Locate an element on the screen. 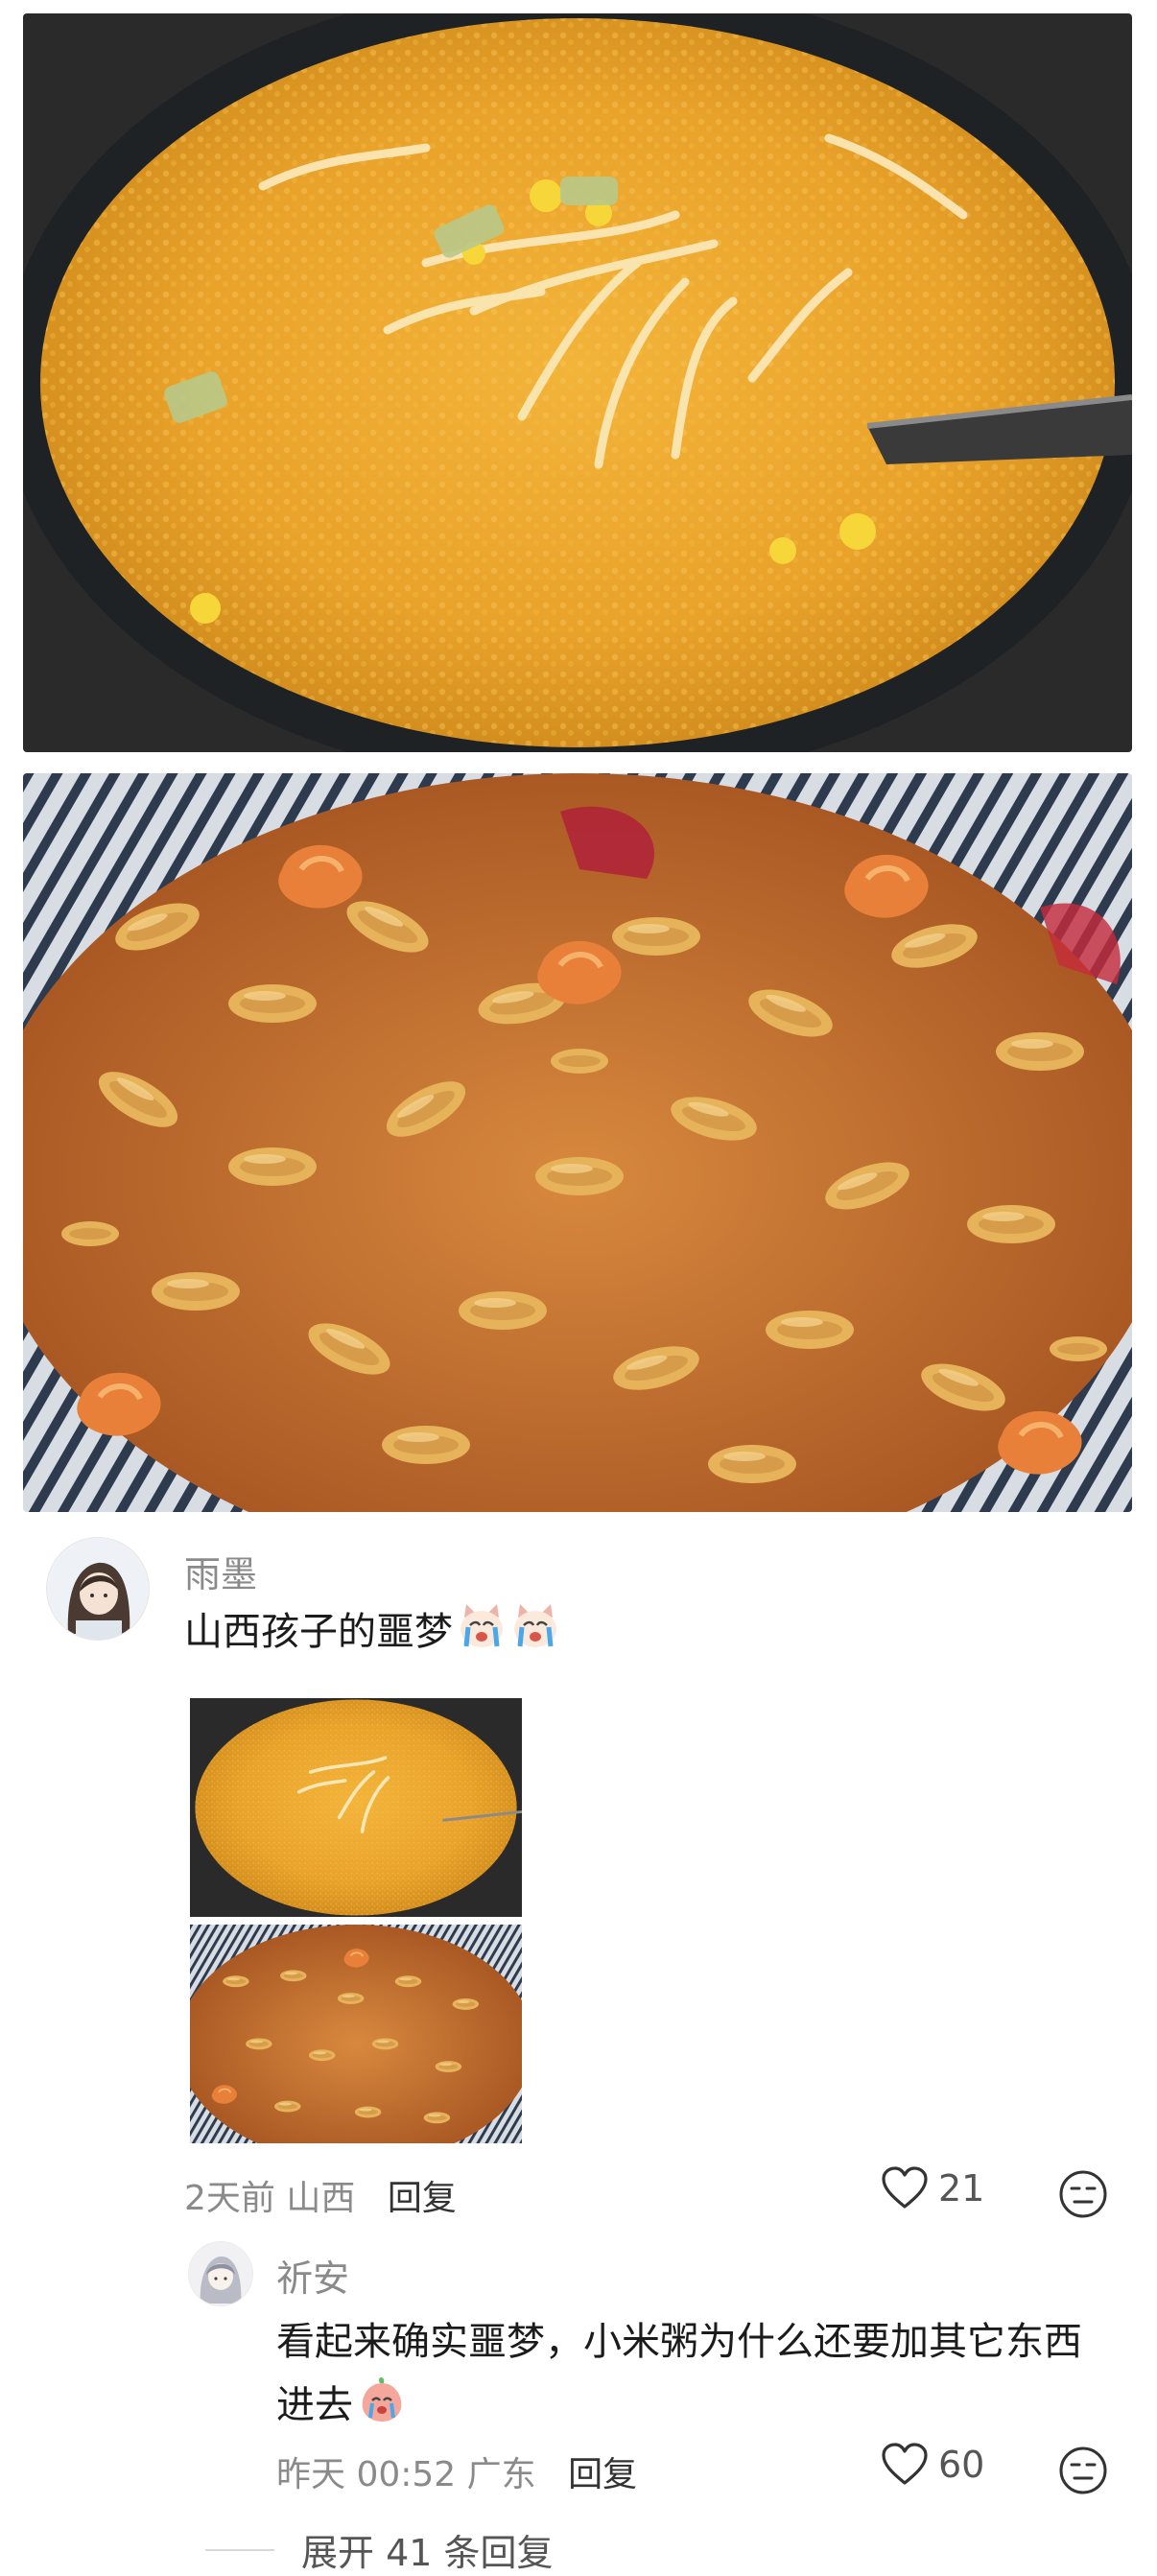  comment-time: 2天前 is located at coordinates (229, 2198).